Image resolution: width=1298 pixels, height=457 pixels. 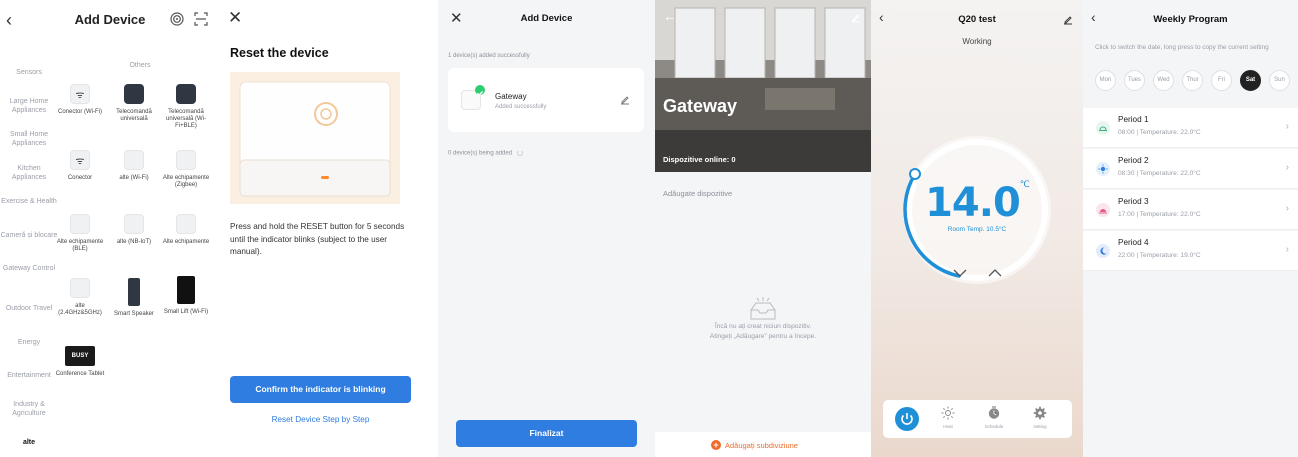 I want to click on device-tile: Alte echipamente, so click(x=186, y=230).